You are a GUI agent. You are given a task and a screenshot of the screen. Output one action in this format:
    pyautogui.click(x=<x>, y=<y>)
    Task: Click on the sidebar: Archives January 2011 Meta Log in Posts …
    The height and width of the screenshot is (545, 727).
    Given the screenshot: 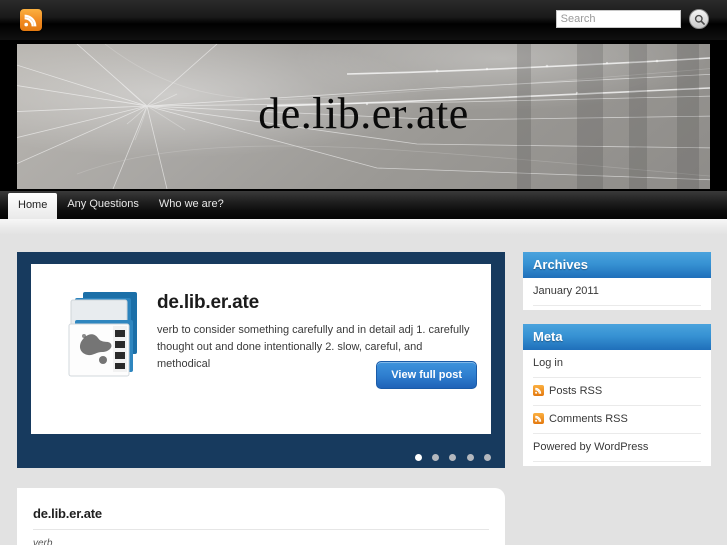 What is the action you would take?
    pyautogui.click(x=617, y=366)
    